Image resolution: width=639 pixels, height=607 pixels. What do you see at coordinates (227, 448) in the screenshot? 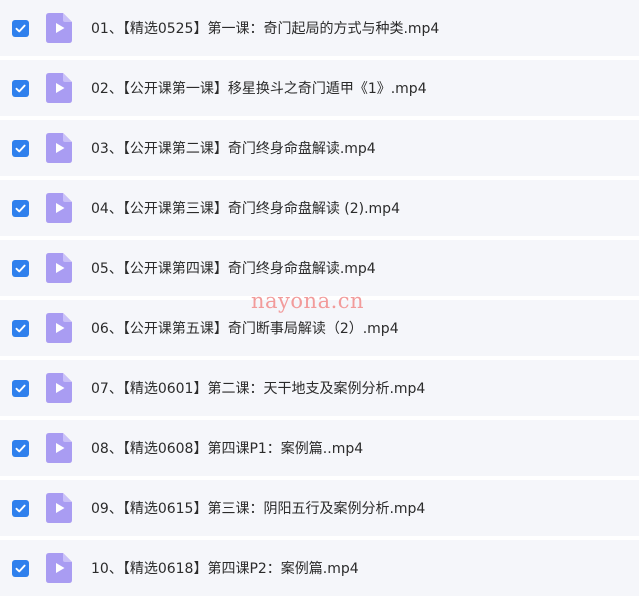
I see `file-name: 08、【精选0608】第四课P1：案例篇..mp4` at bounding box center [227, 448].